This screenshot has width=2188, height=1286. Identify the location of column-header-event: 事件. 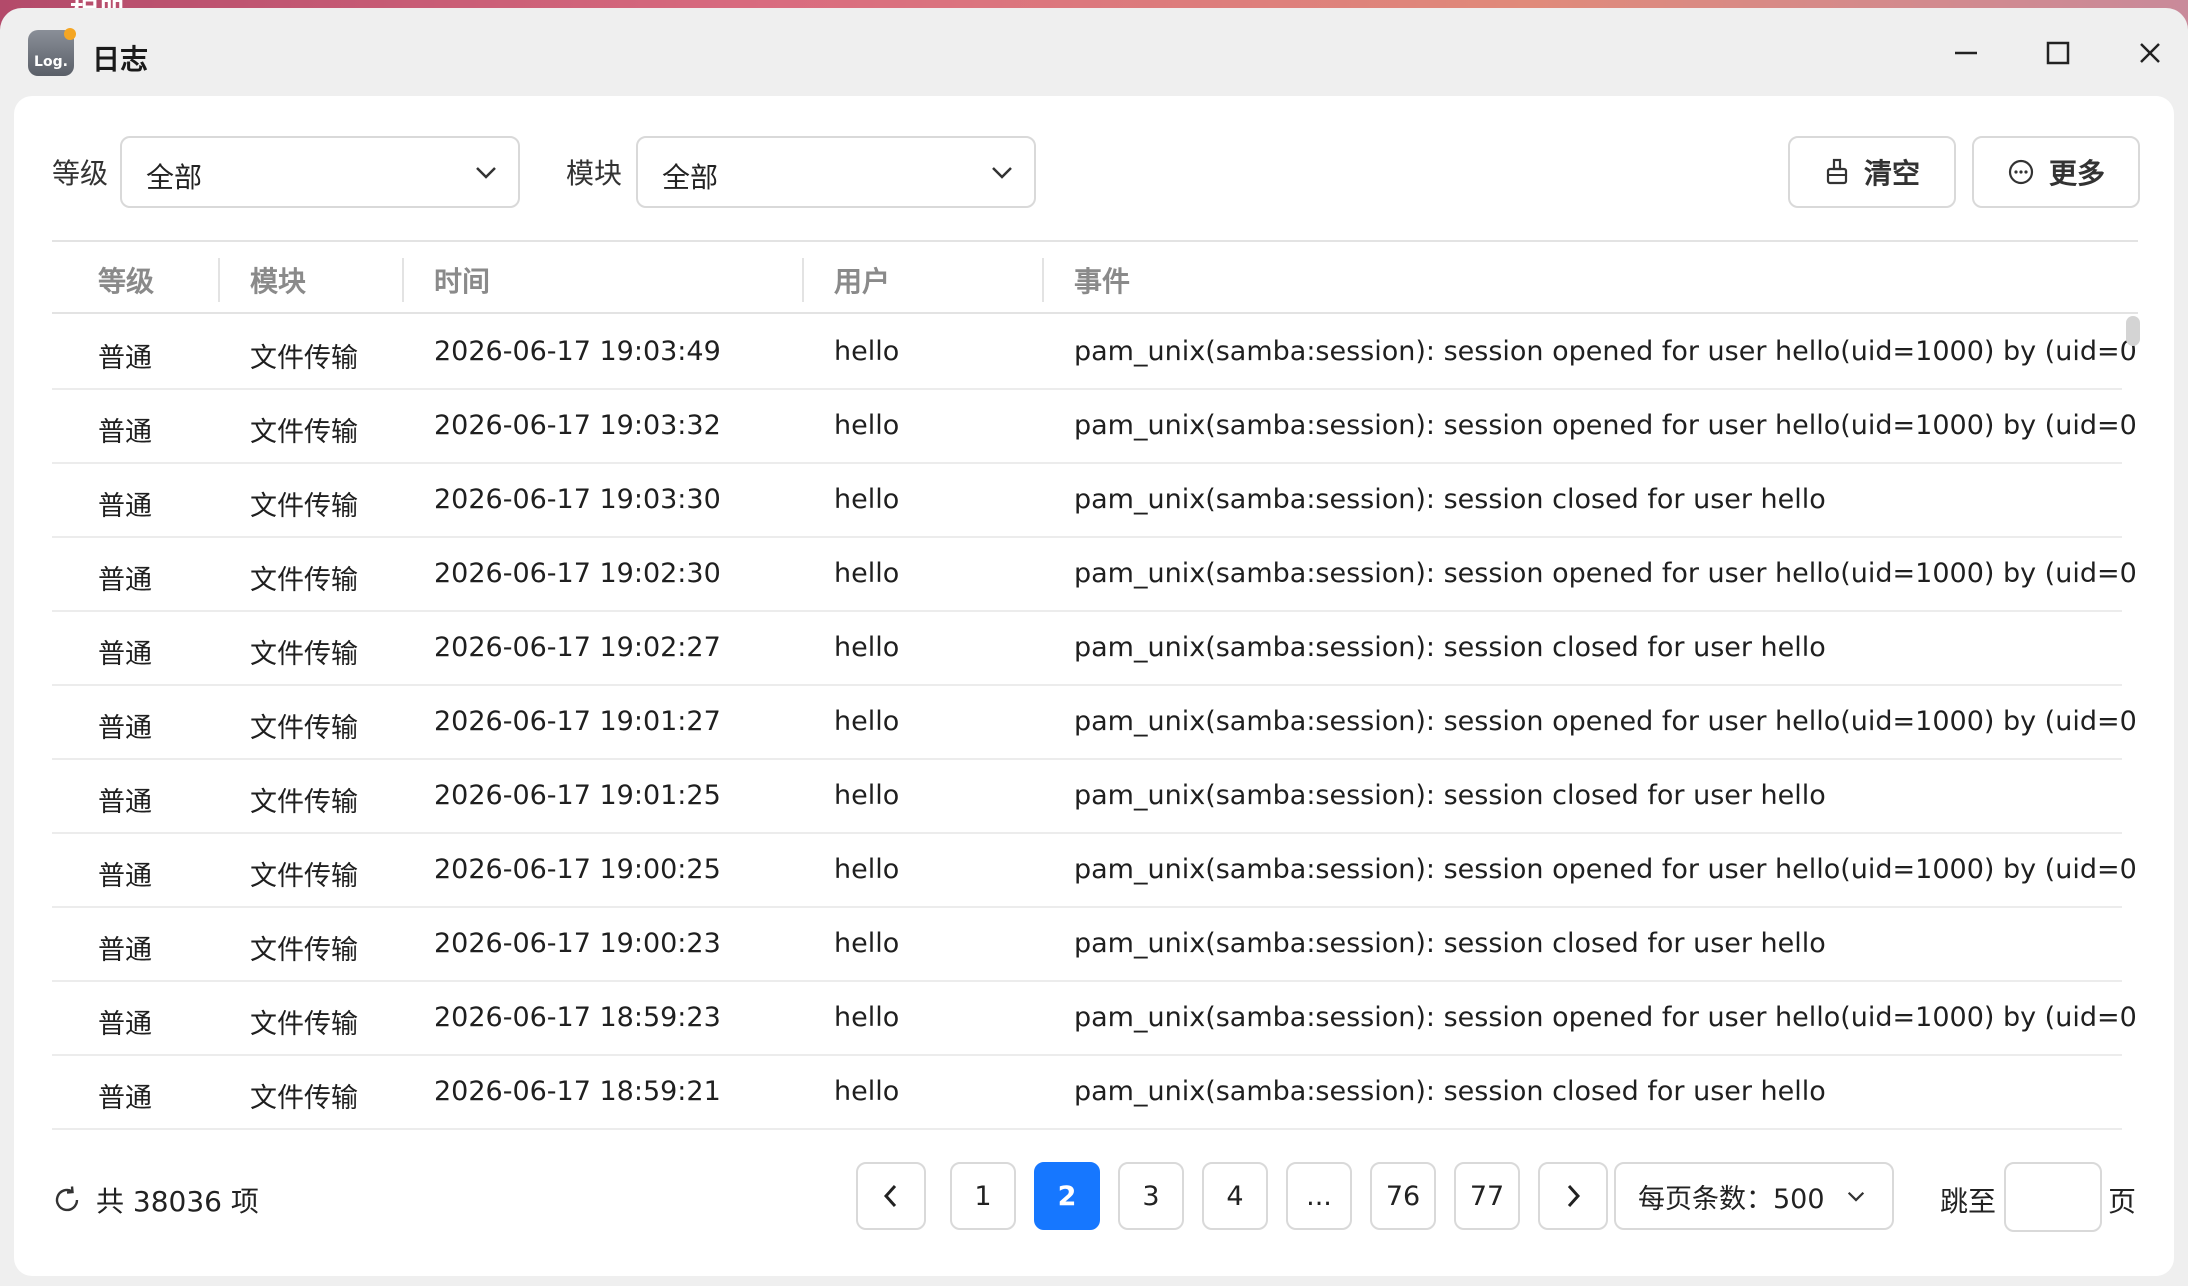
(1102, 280).